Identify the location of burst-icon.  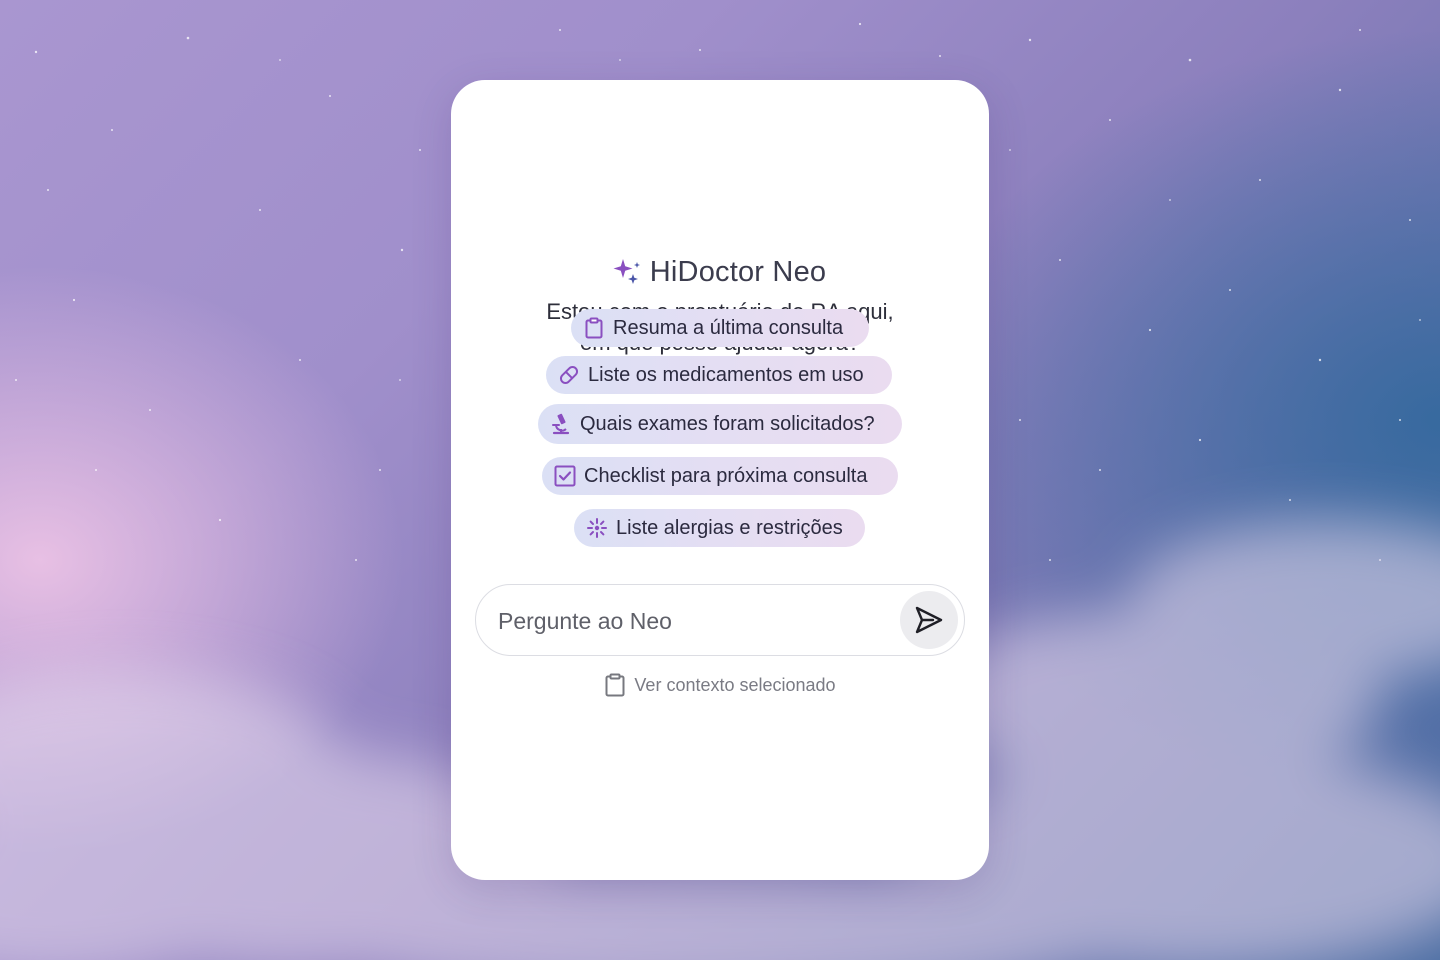
(597, 528).